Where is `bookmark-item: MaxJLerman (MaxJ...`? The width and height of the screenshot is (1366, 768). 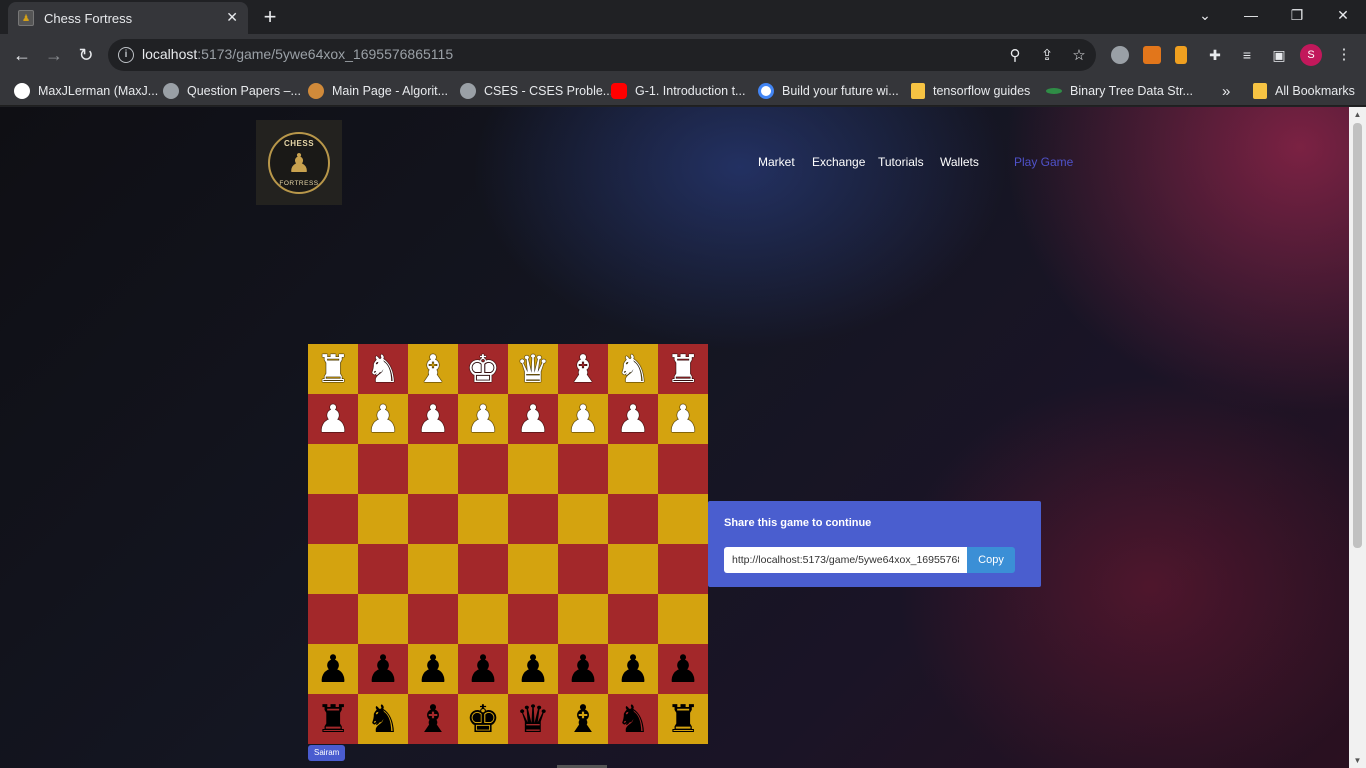
bookmark-item: MaxJLerman (MaxJ... is located at coordinates (86, 91).